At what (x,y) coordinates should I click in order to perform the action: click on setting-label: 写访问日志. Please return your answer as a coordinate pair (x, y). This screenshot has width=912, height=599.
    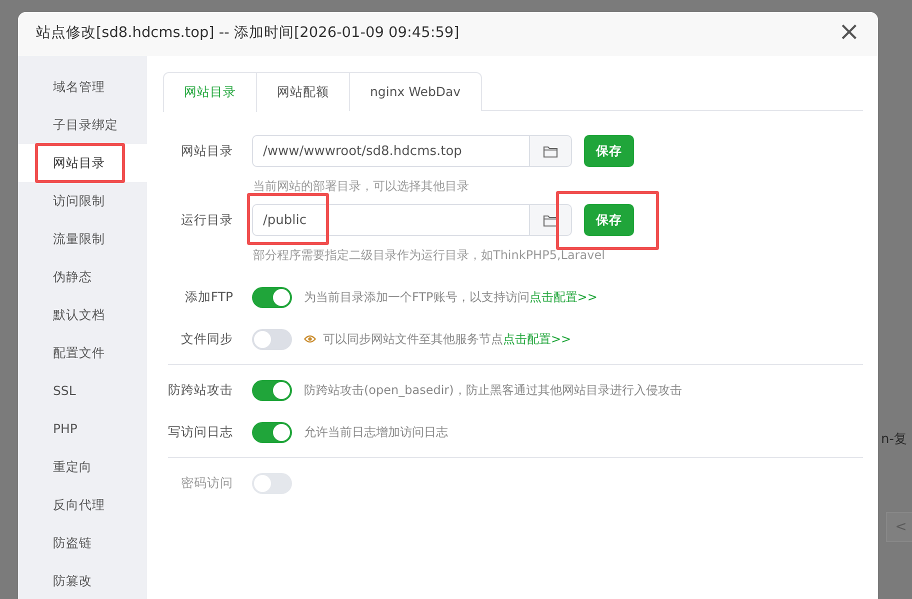
    Looking at the image, I should click on (200, 431).